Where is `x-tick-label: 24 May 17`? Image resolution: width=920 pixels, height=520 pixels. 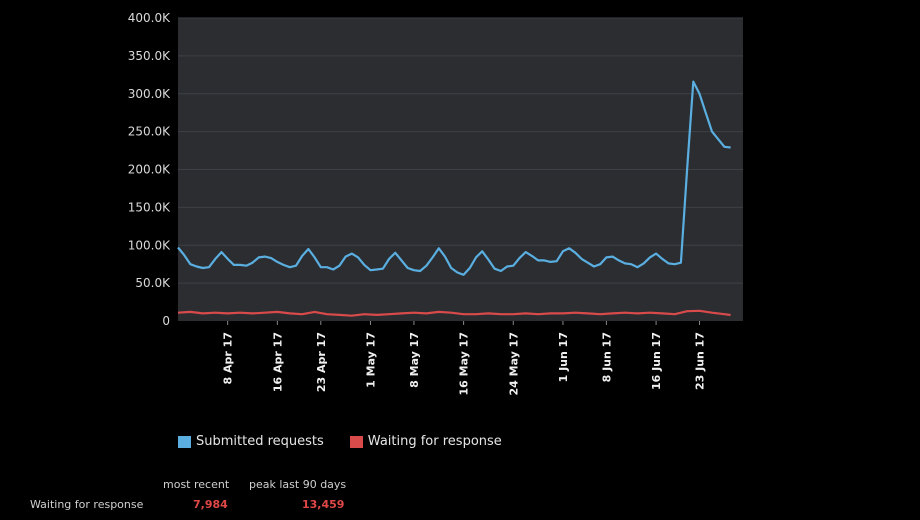 x-tick-label: 24 May 17 is located at coordinates (513, 363).